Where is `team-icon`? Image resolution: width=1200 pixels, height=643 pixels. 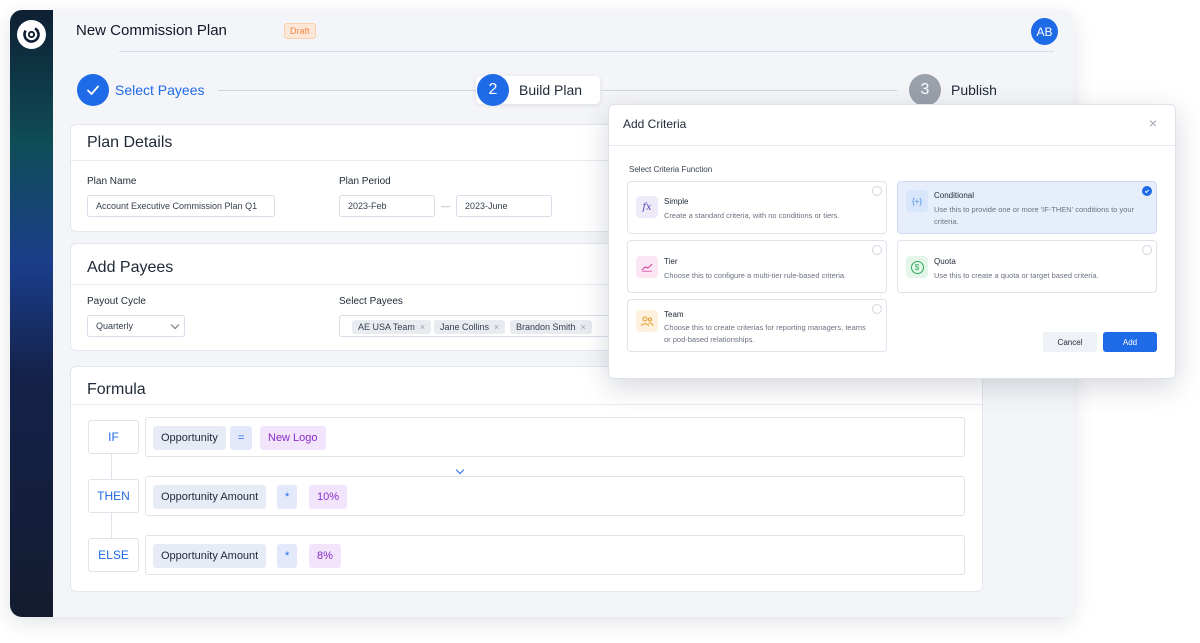
team-icon is located at coordinates (647, 321).